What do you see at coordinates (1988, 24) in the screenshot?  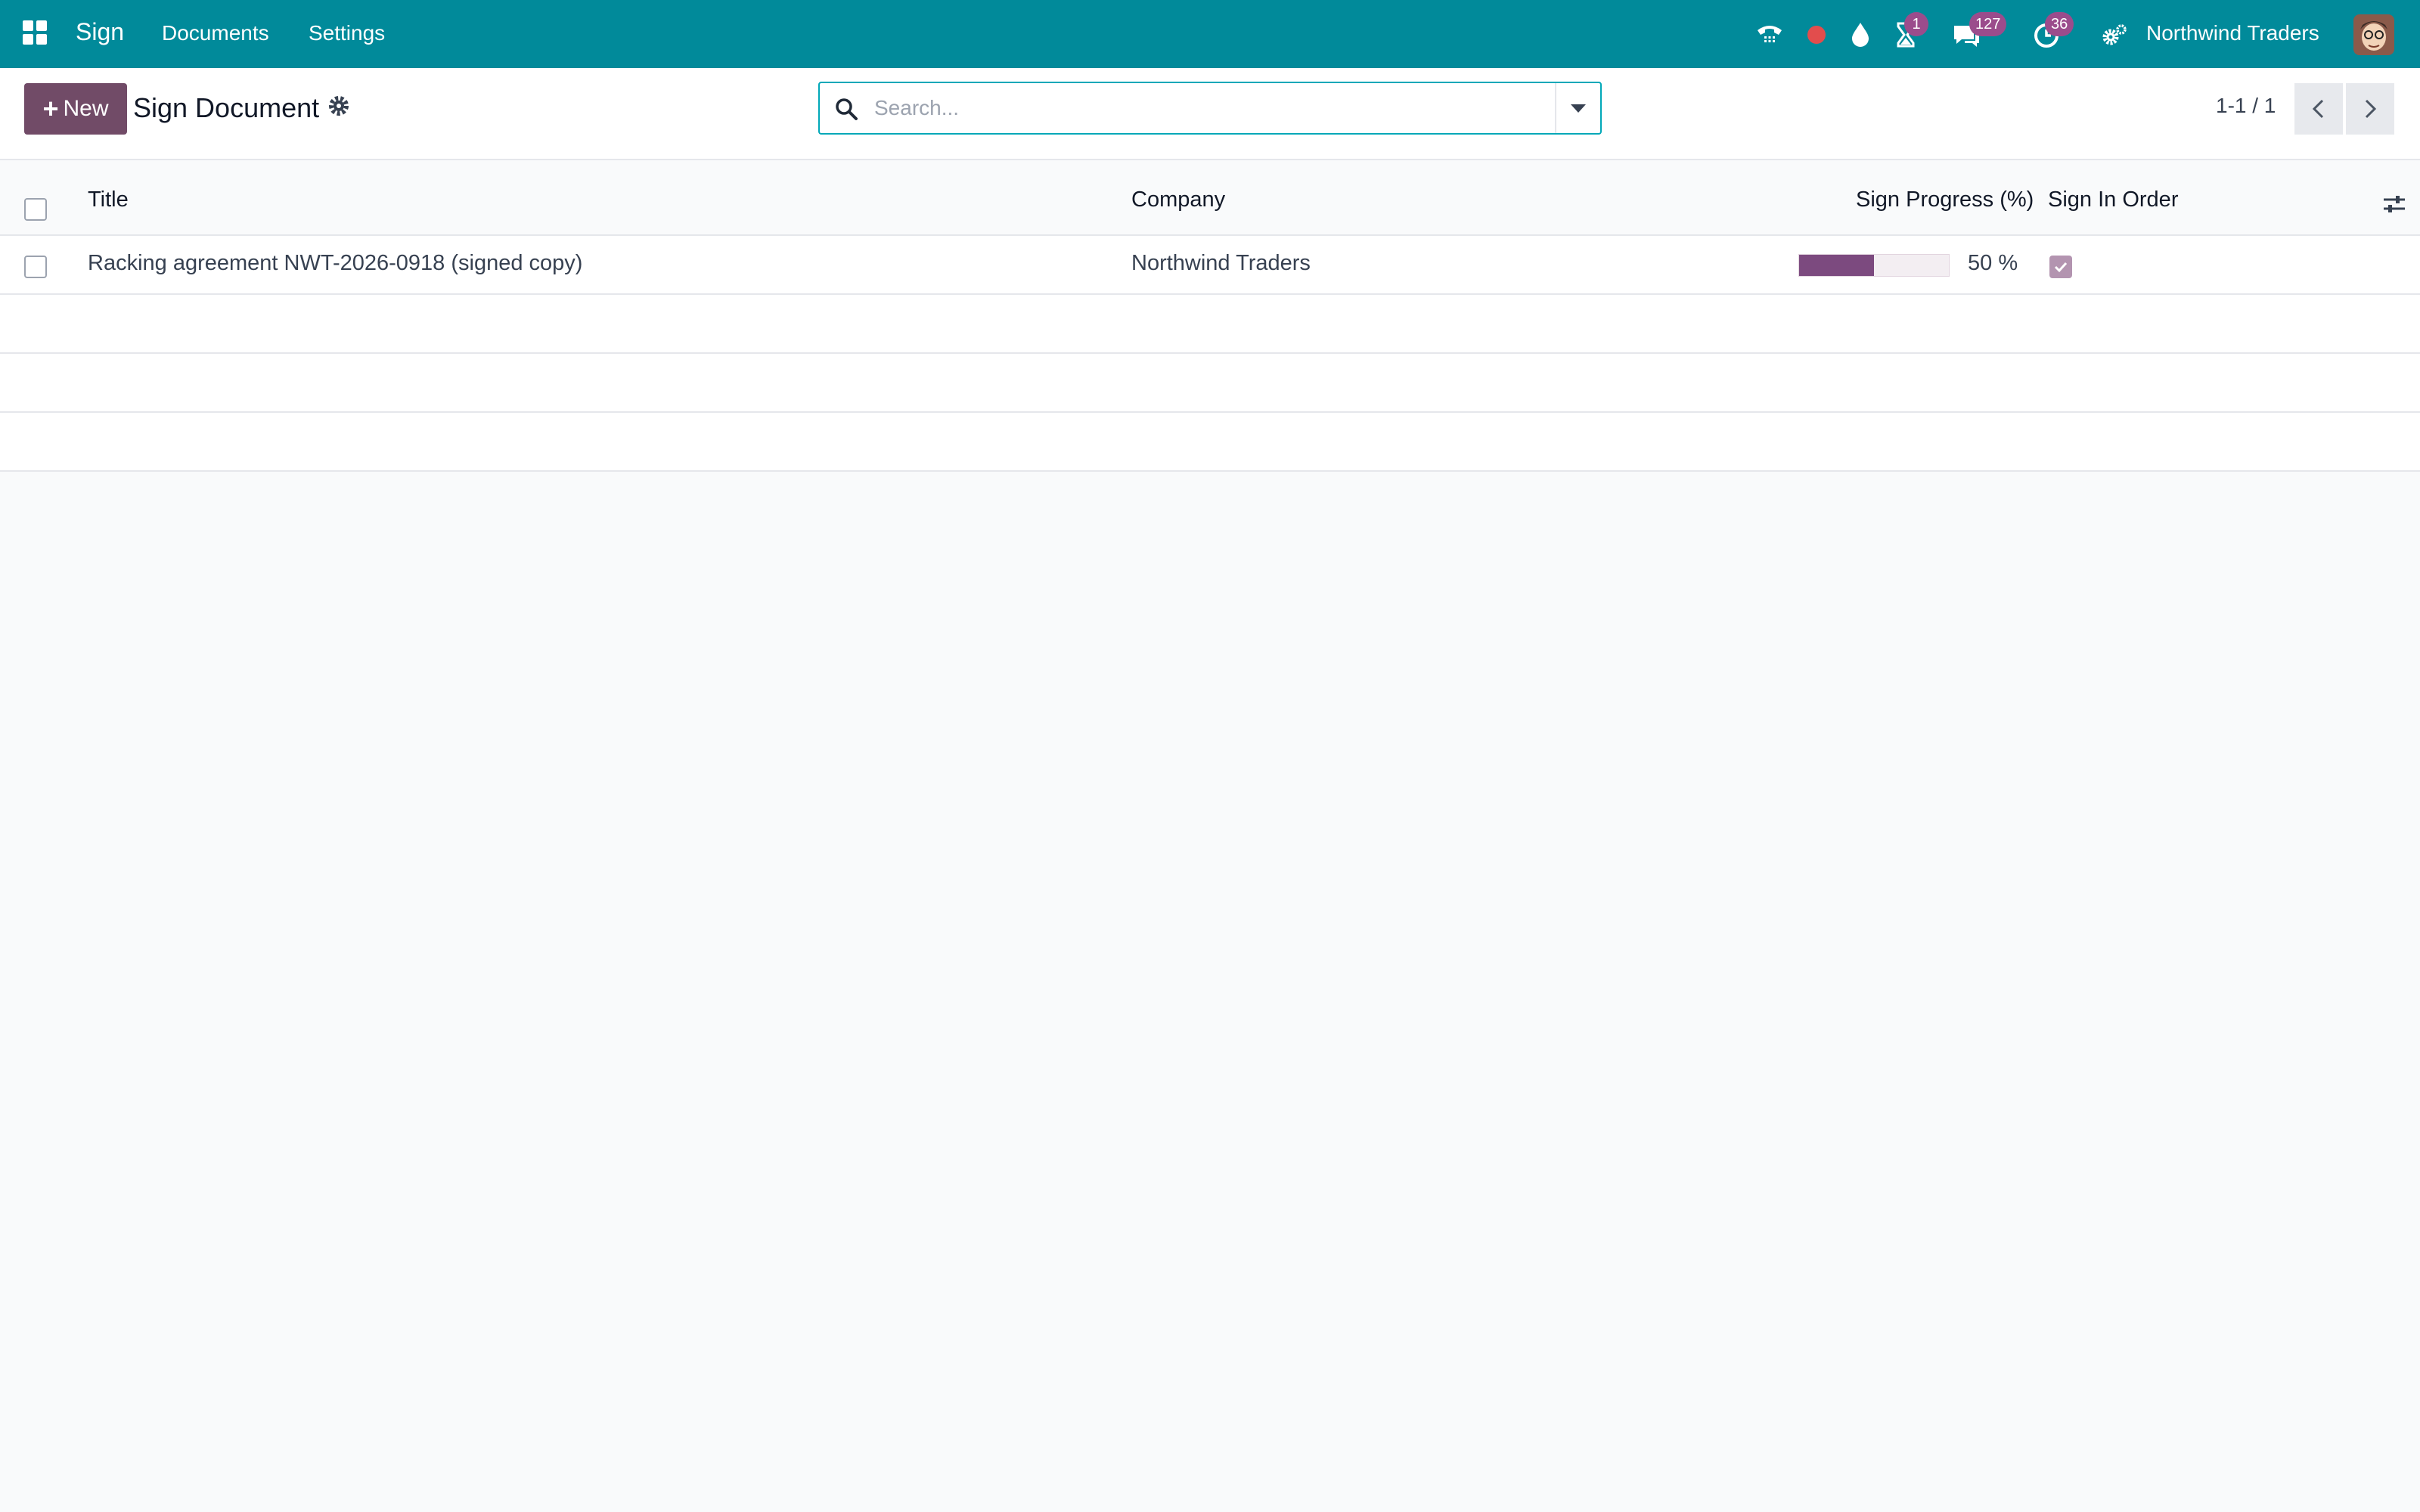 I see `messages-badge: 127` at bounding box center [1988, 24].